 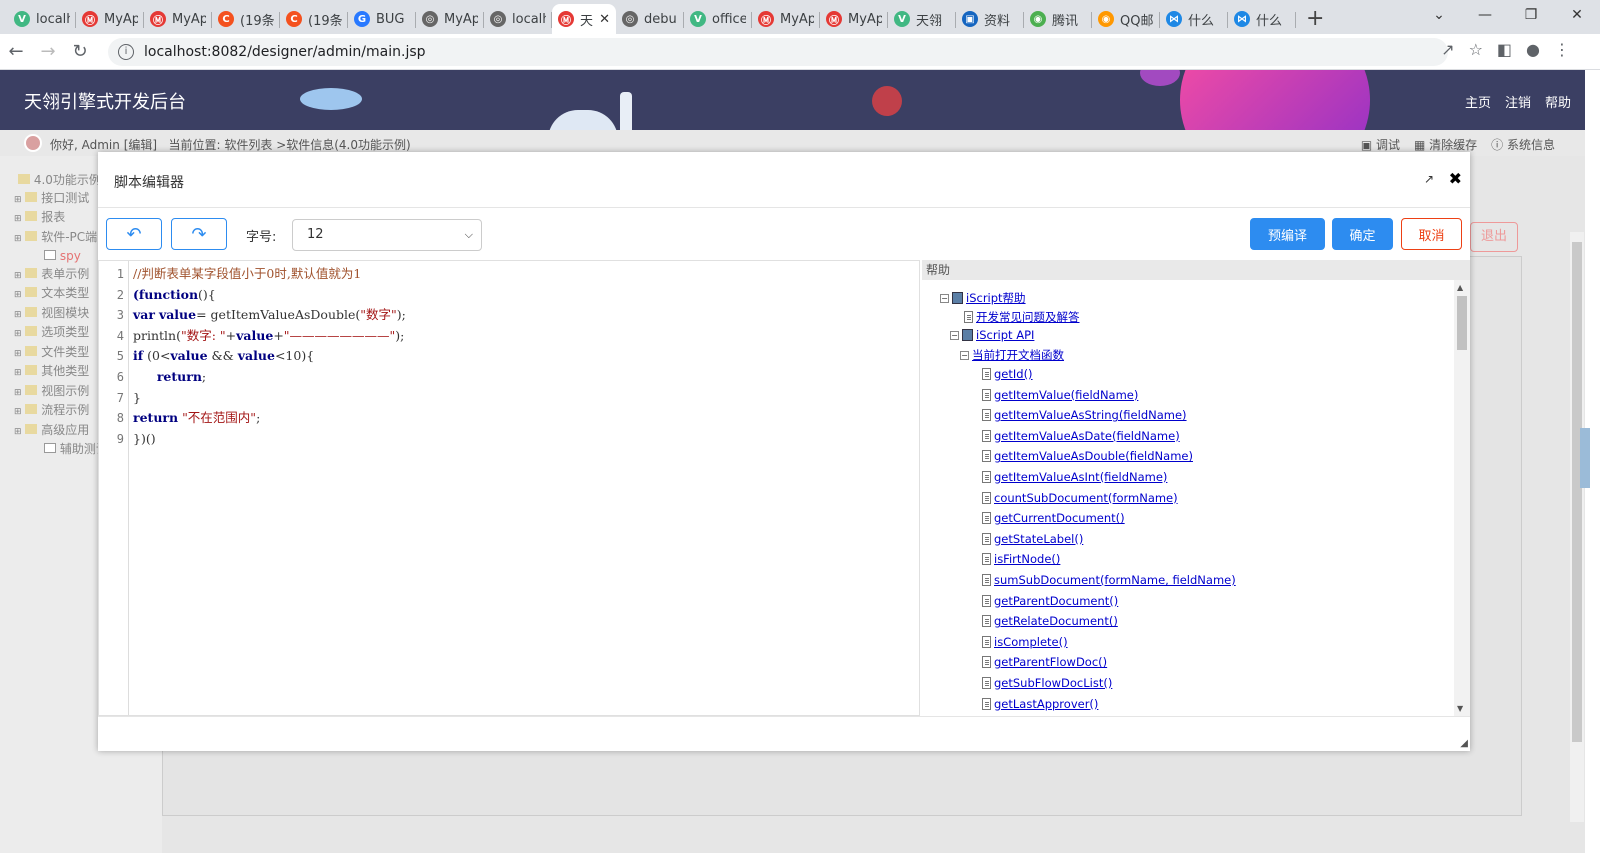 What do you see at coordinates (1066, 395) in the screenshot?
I see `help-function-link: getItemValue(fieldName)` at bounding box center [1066, 395].